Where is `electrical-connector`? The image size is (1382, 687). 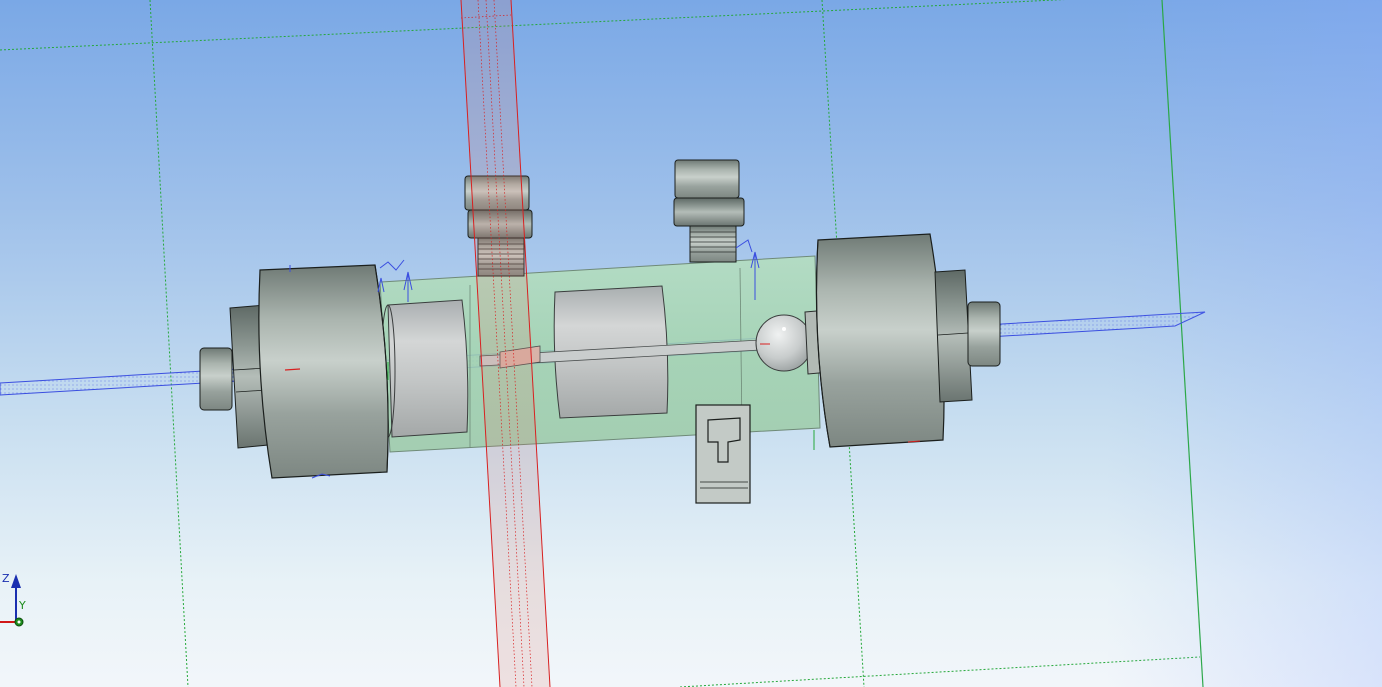
electrical-connector is located at coordinates (723, 454).